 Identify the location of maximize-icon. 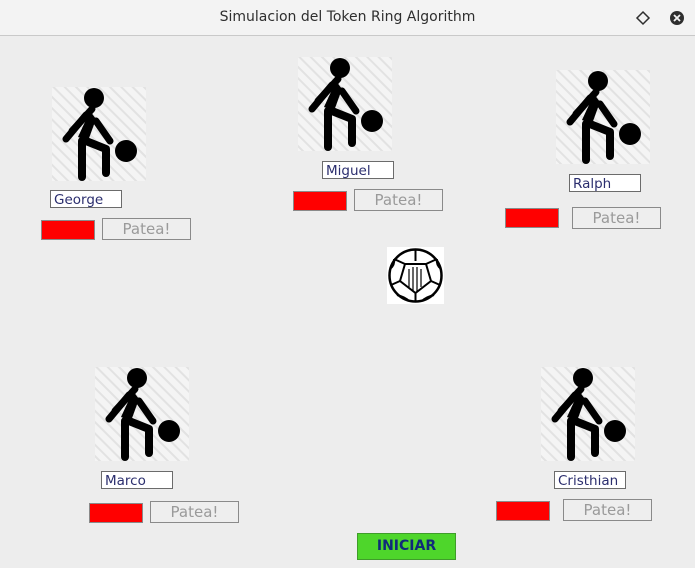
(643, 18).